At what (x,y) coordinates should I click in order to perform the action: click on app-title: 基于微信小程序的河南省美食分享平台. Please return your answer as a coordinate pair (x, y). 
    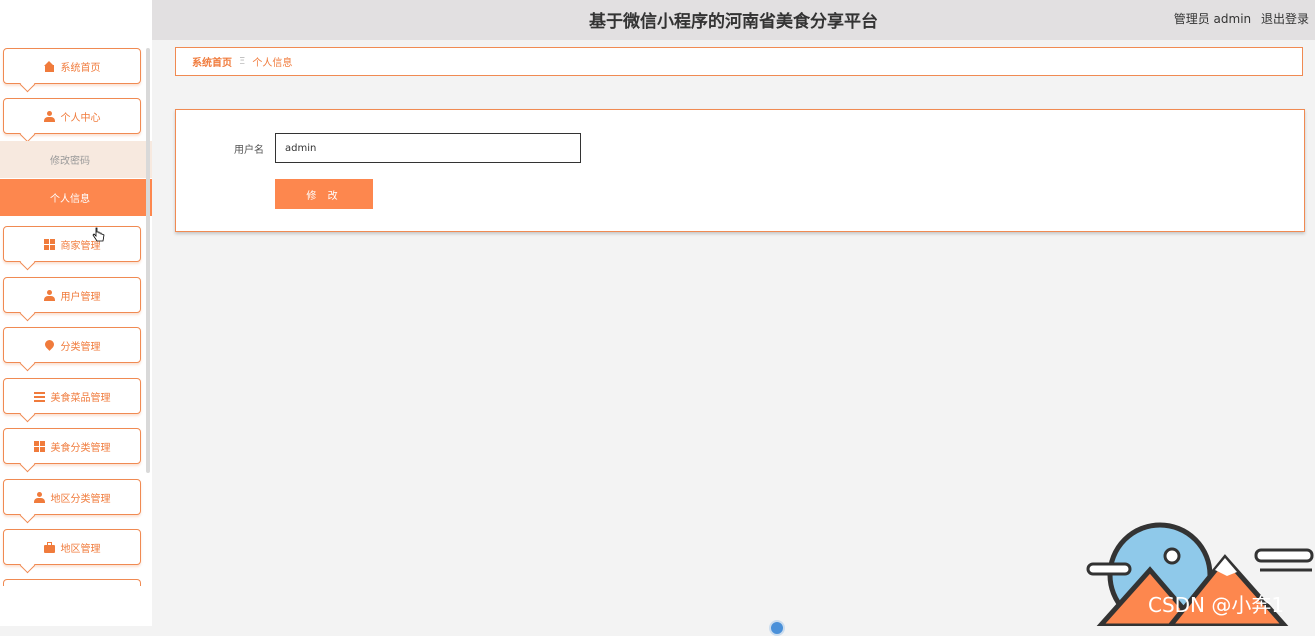
    Looking at the image, I should click on (733, 22).